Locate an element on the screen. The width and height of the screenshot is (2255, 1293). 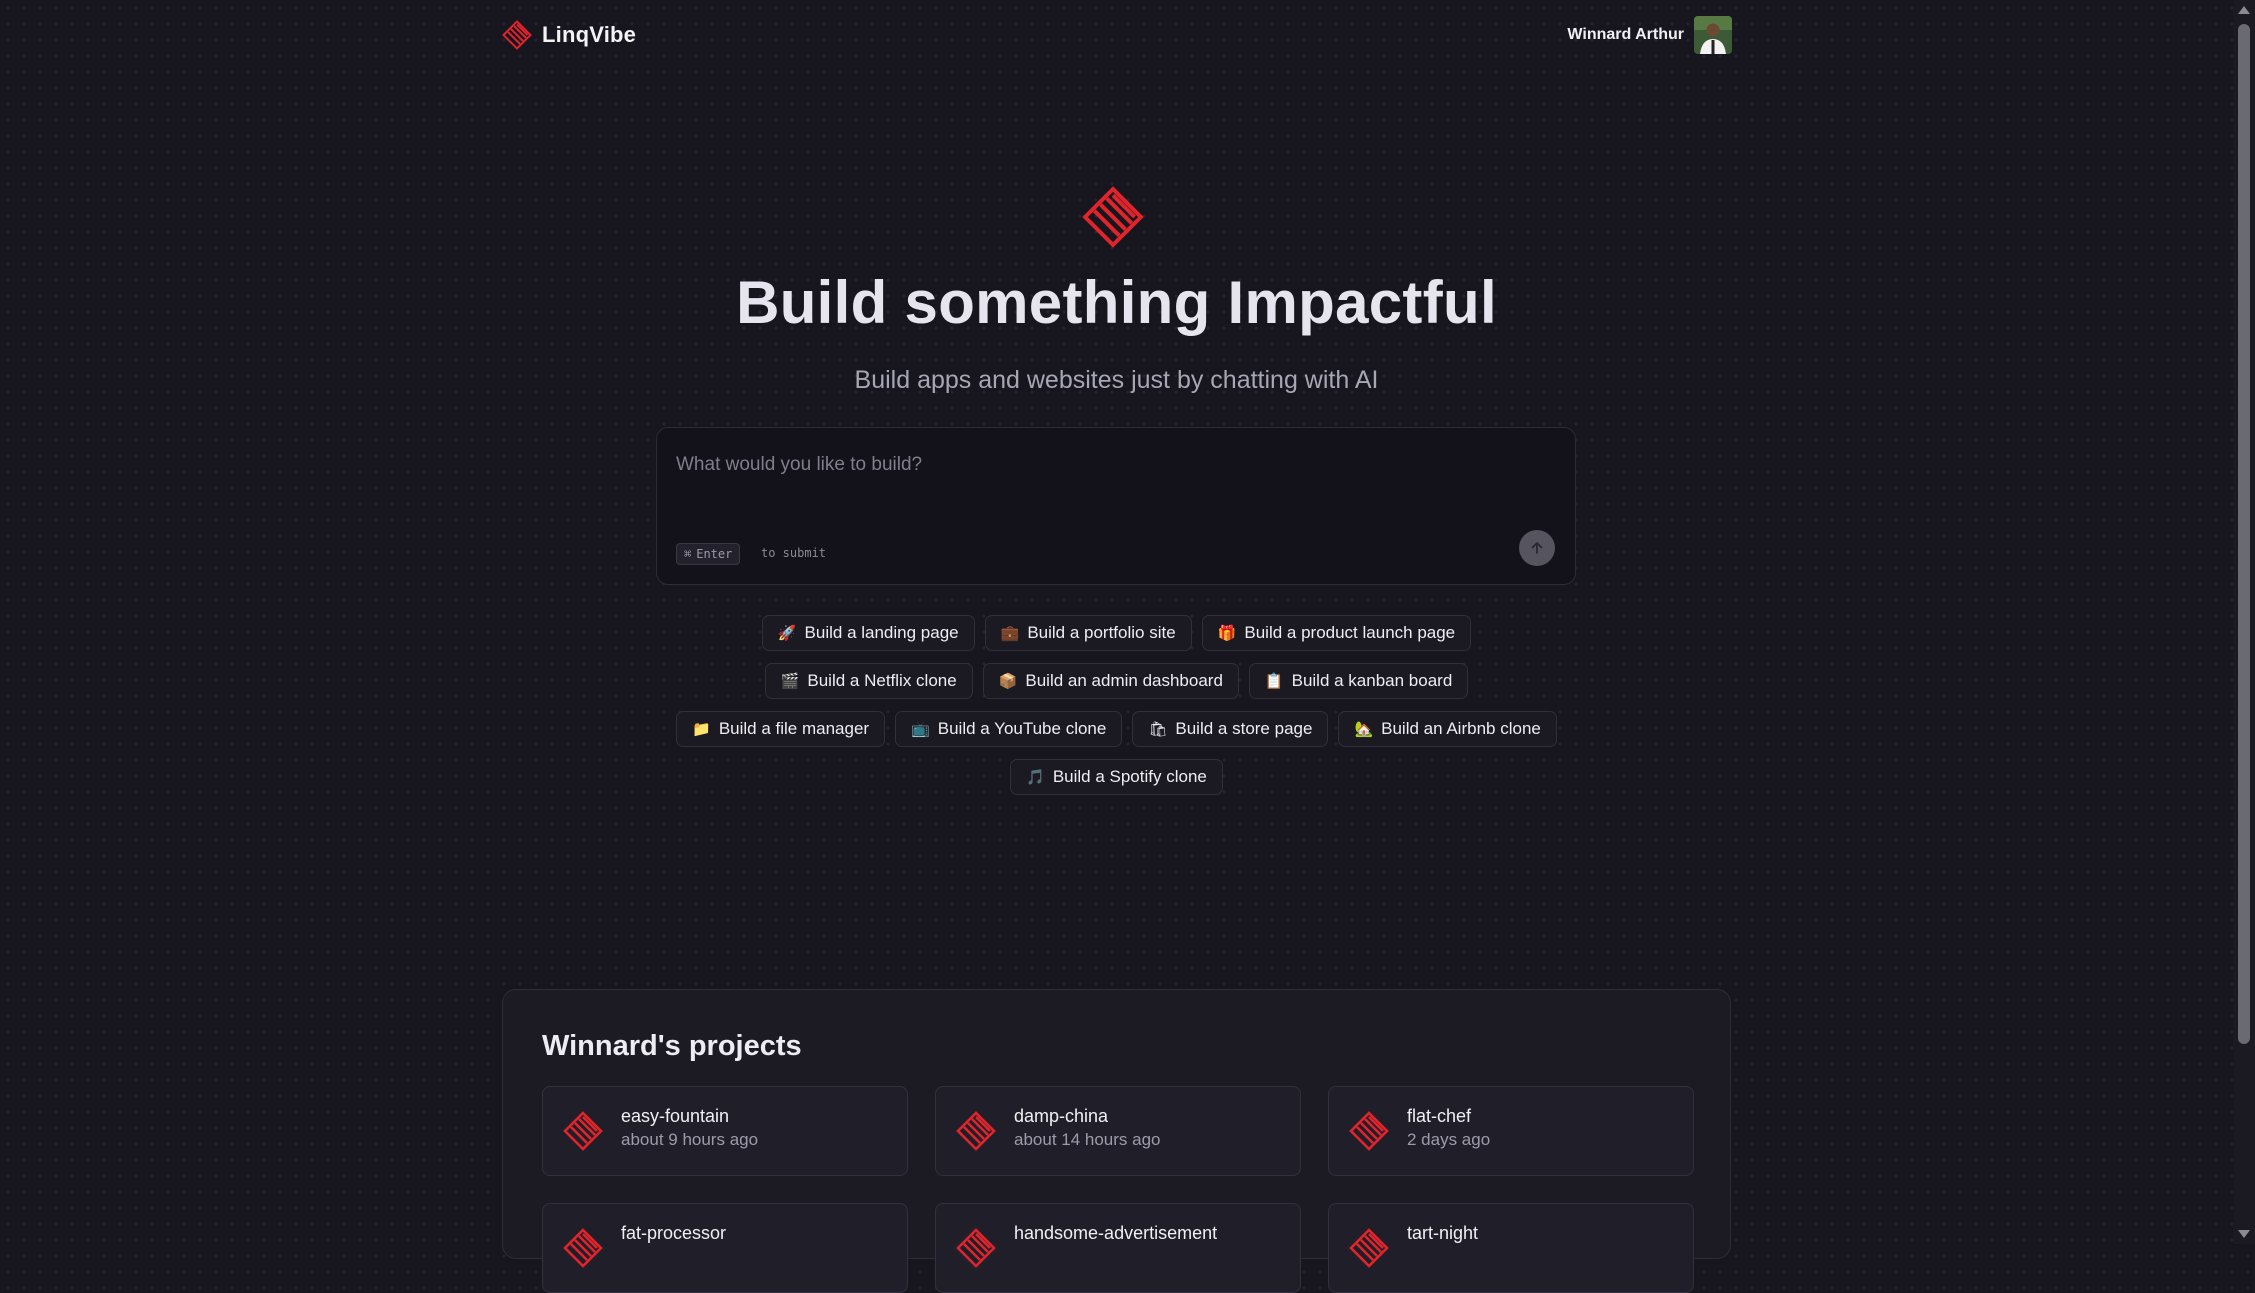
suggestions-row-4: 🎵 Build a Spotify clone is located at coordinates (1116, 777).